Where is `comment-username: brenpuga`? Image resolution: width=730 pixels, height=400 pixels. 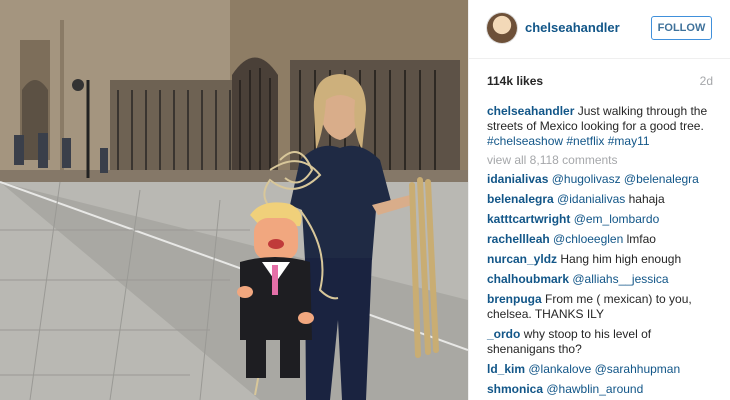
comment-username: brenpuga is located at coordinates (514, 299).